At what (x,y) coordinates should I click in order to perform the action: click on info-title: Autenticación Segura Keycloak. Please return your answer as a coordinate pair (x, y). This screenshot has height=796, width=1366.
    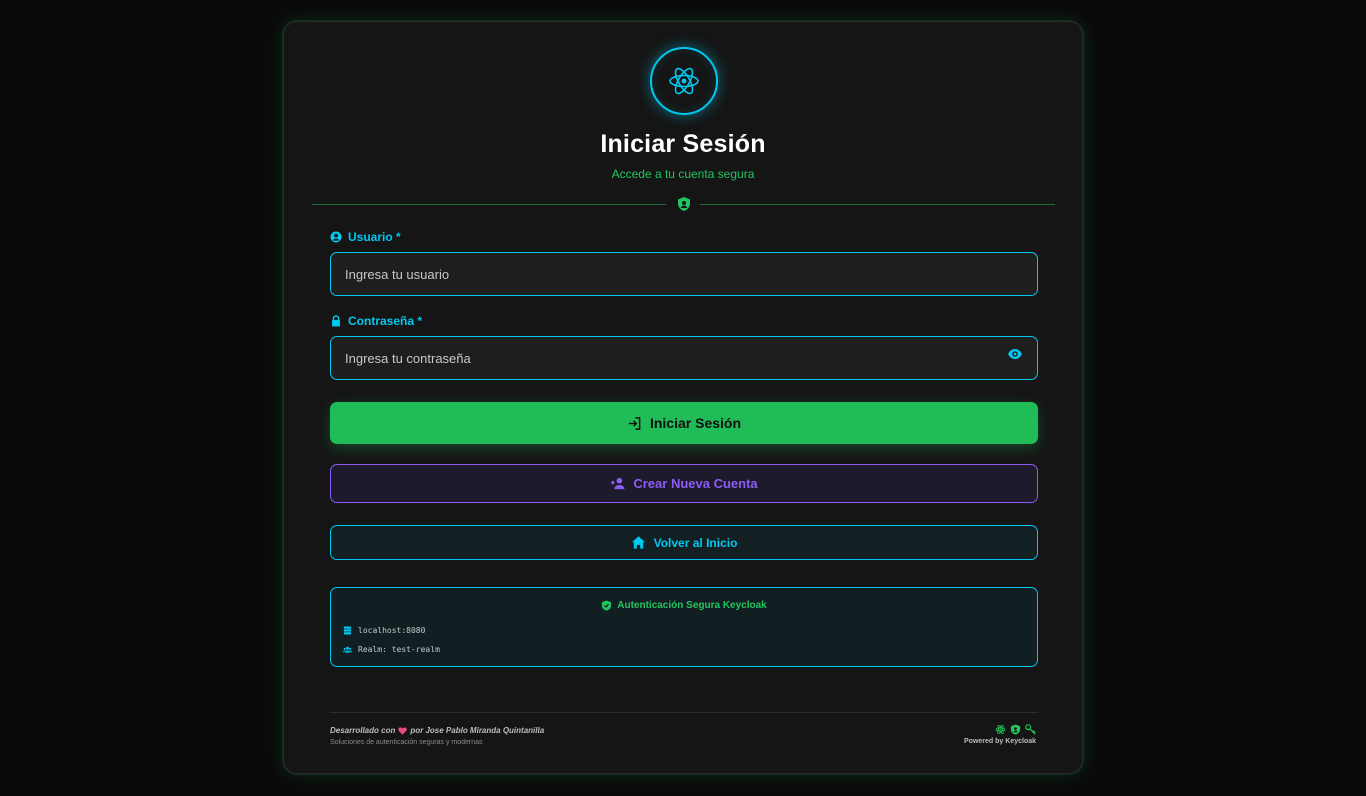
    Looking at the image, I should click on (684, 605).